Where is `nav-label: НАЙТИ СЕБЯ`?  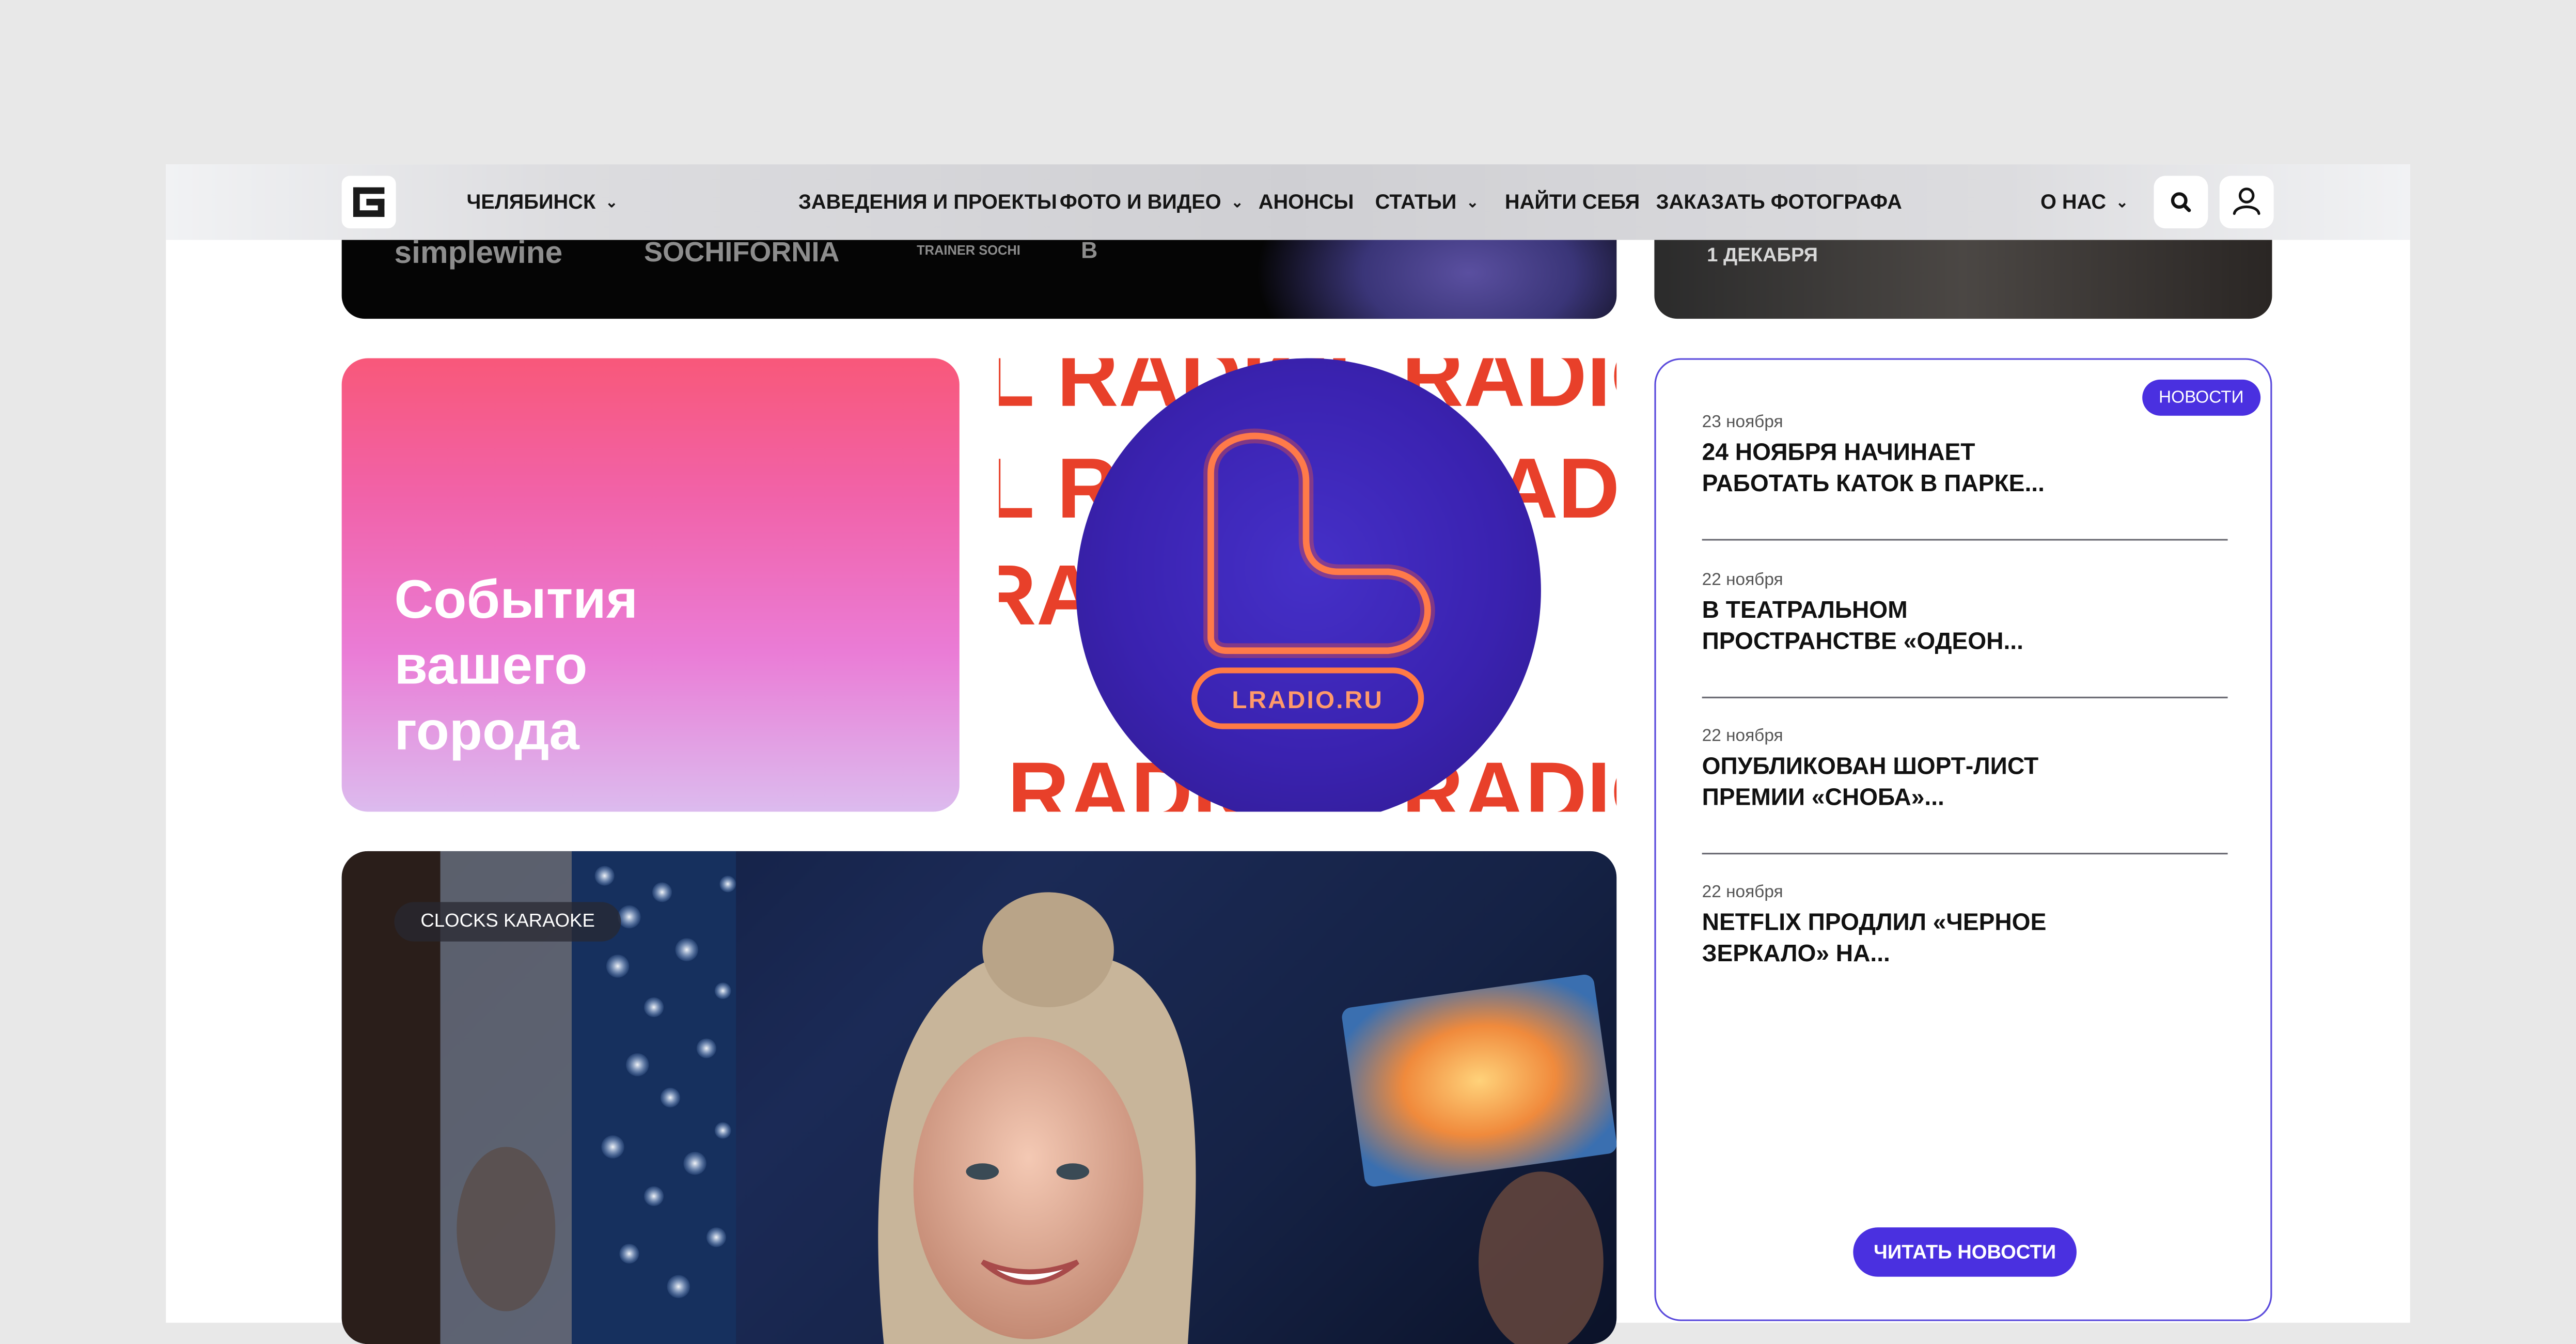
nav-label: НАЙТИ СЕБЯ is located at coordinates (1572, 202).